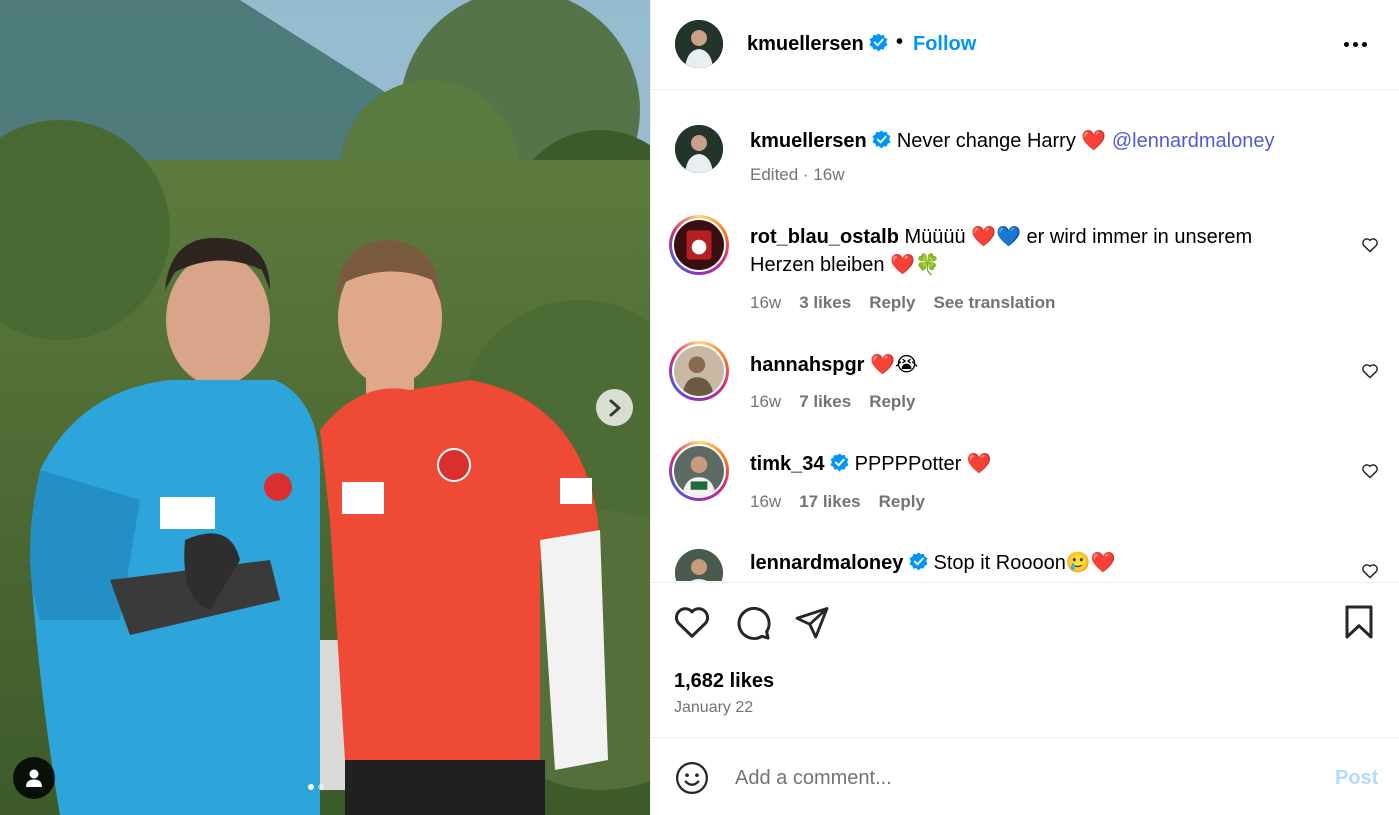  I want to click on caption-edited-time: Edited · 16w, so click(797, 174).